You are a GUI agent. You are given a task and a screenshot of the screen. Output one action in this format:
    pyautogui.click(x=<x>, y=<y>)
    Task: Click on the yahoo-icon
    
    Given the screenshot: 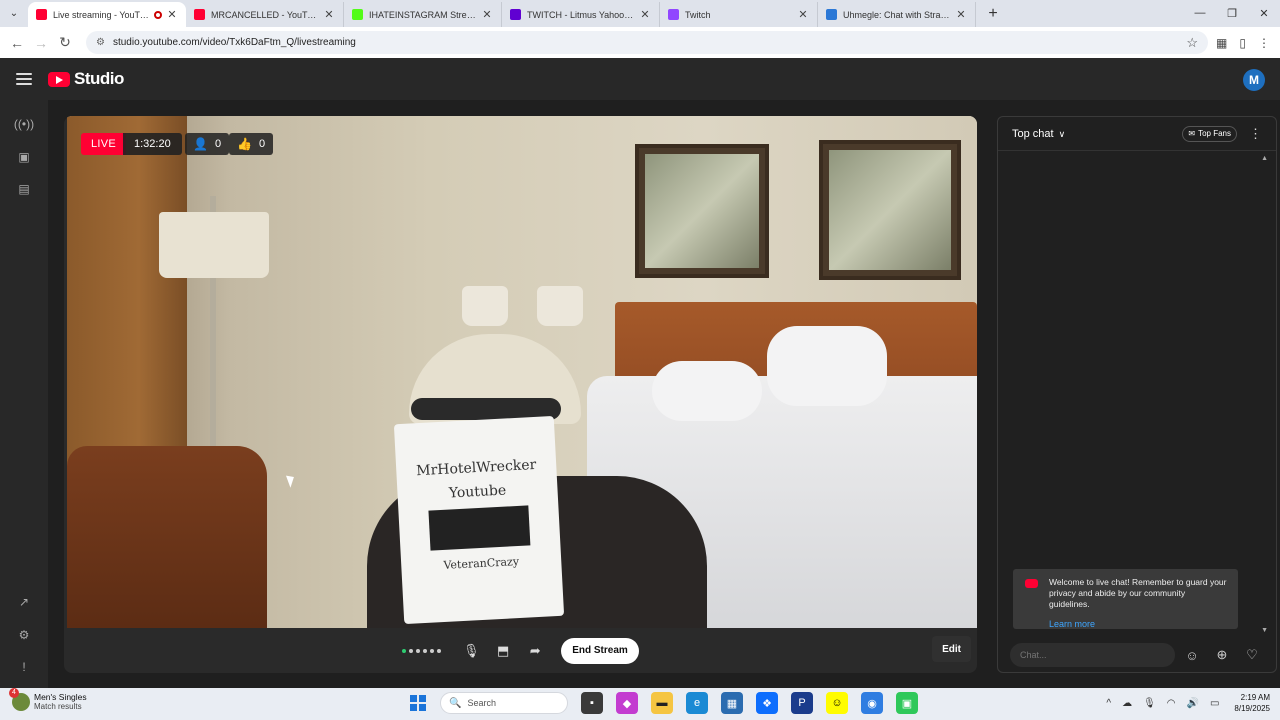 What is the action you would take?
    pyautogui.click(x=515, y=14)
    